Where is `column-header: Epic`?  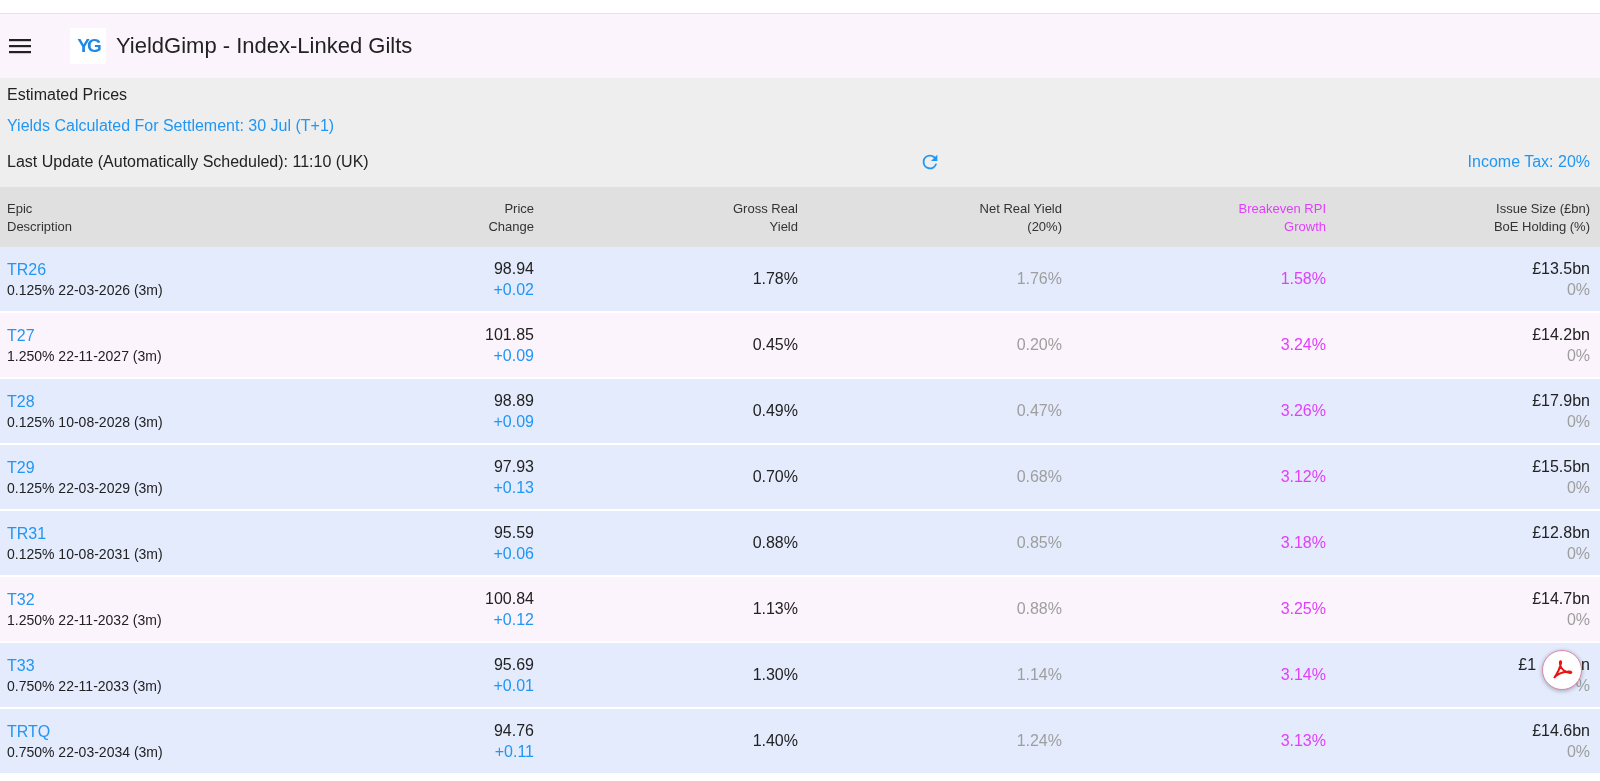
column-header: Epic is located at coordinates (20, 208).